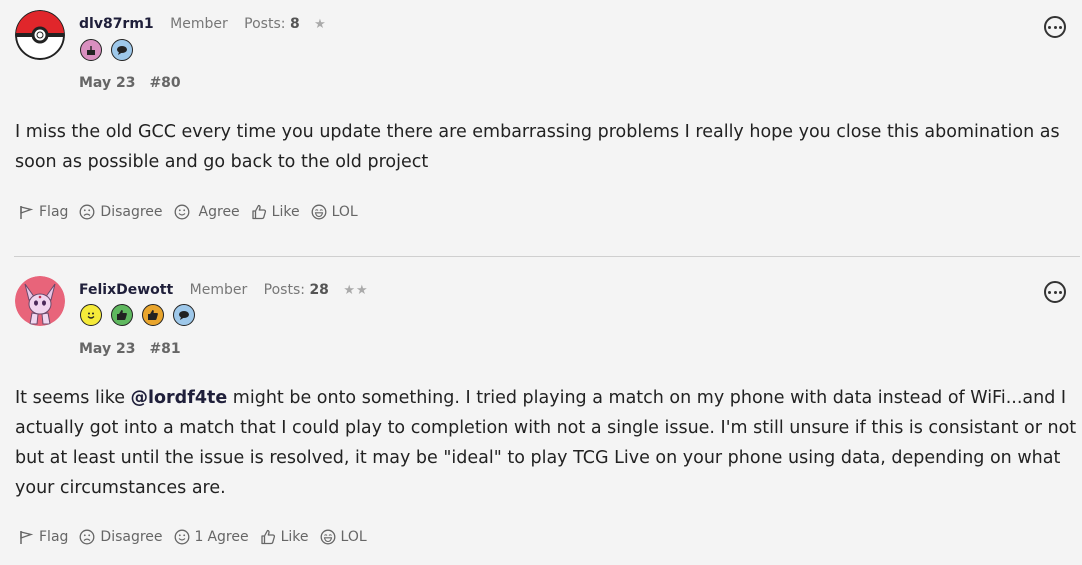 This screenshot has height=565, width=1082. Describe the element at coordinates (164, 349) in the screenshot. I see `post-number: #81` at that location.